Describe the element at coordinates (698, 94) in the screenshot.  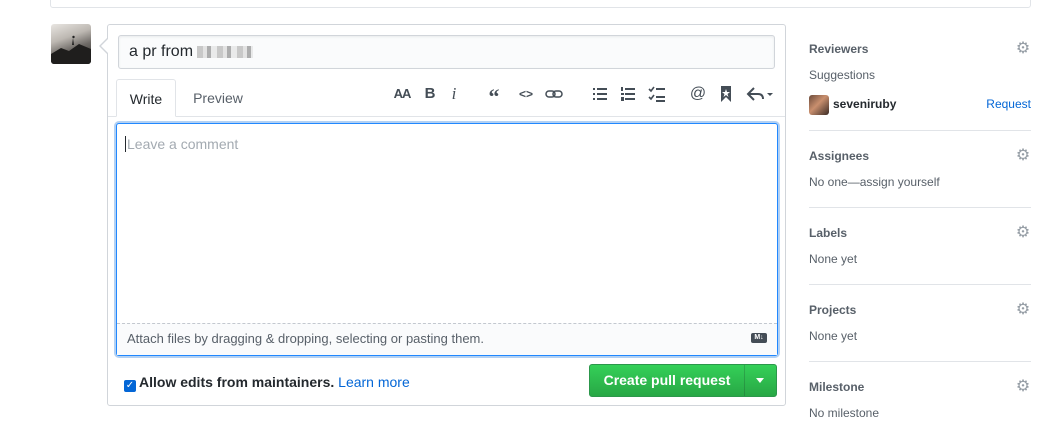
I see `mention-icon: @` at that location.